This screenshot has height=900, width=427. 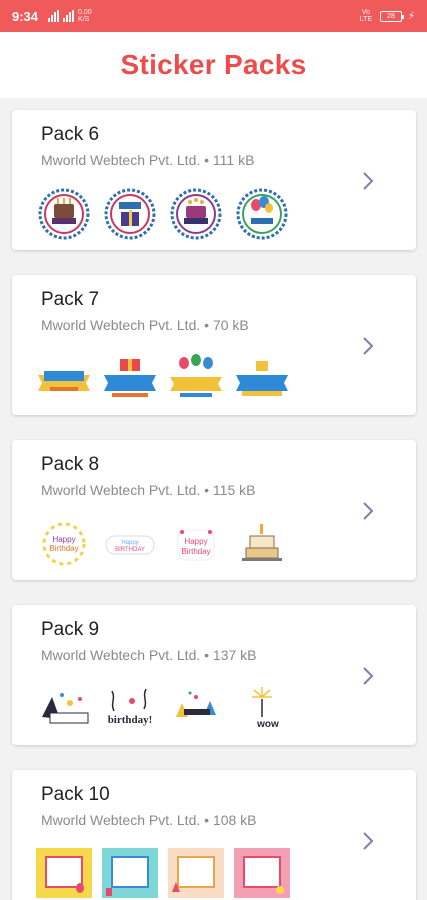 What do you see at coordinates (366, 16) in the screenshot?
I see `volte-badge: Vo LTE` at bounding box center [366, 16].